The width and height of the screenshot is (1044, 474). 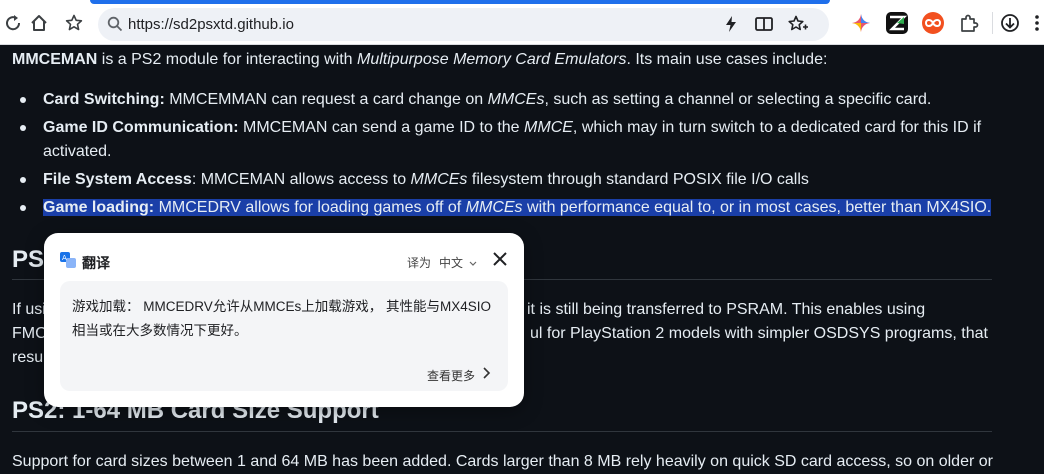 I want to click on popup-title: 翻译, so click(x=96, y=263).